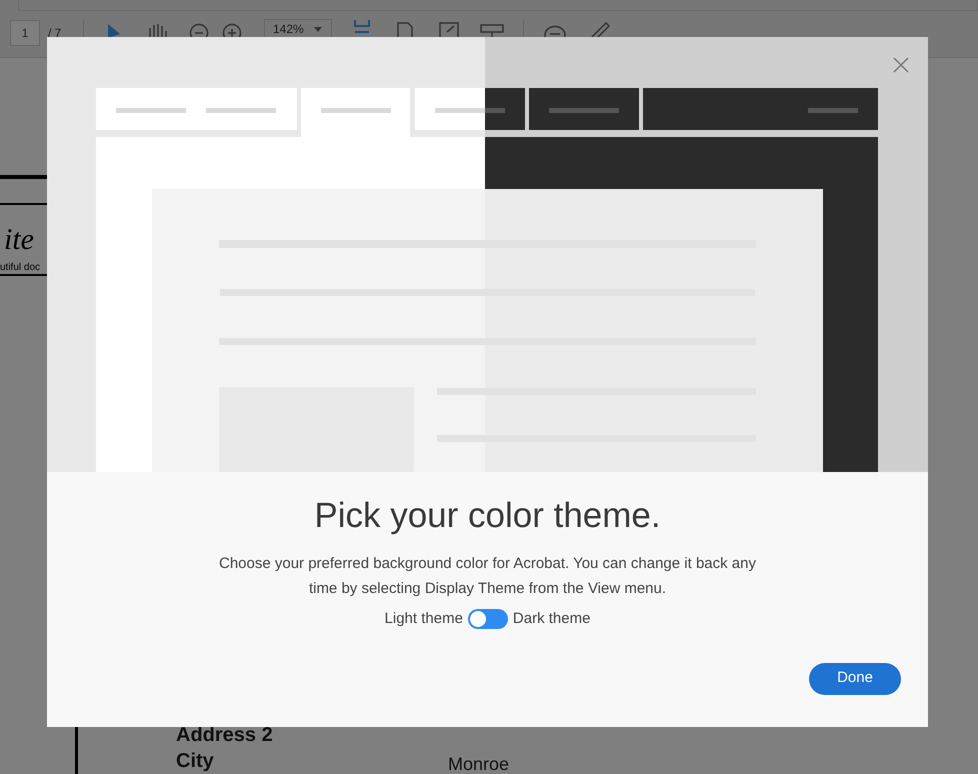 The image size is (978, 774). I want to click on page-number-field: 1, so click(25, 33).